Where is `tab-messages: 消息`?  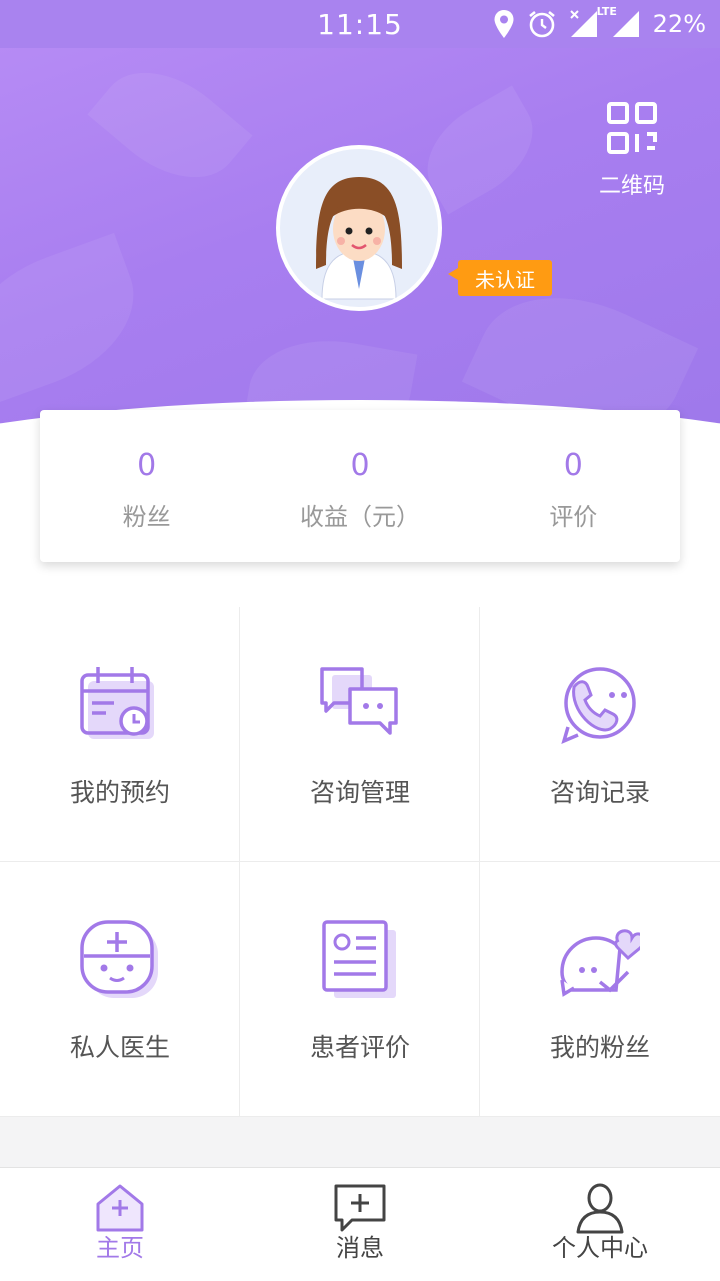 tab-messages: 消息 is located at coordinates (360, 1224).